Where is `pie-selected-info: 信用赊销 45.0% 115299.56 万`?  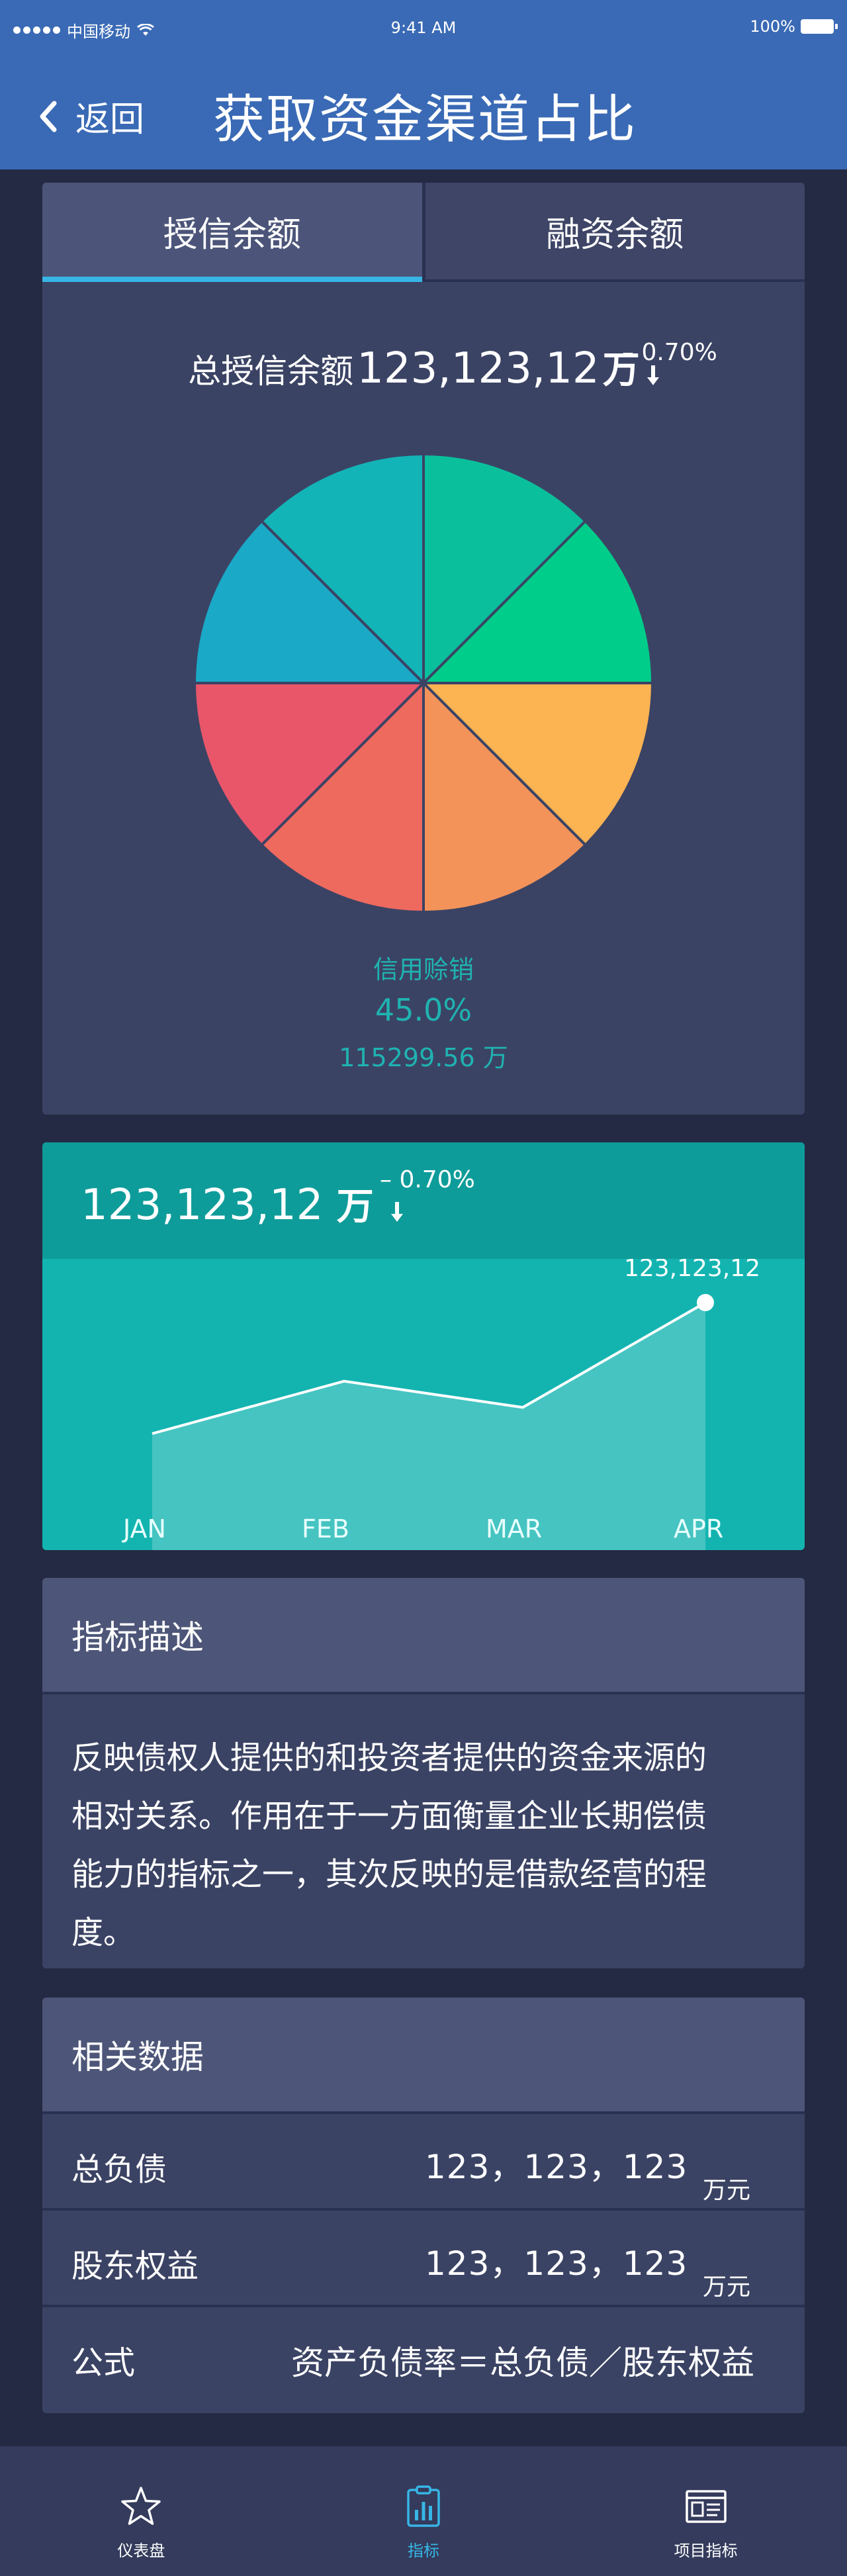 pie-selected-info: 信用赊销 45.0% 115299.56 万 is located at coordinates (423, 1011).